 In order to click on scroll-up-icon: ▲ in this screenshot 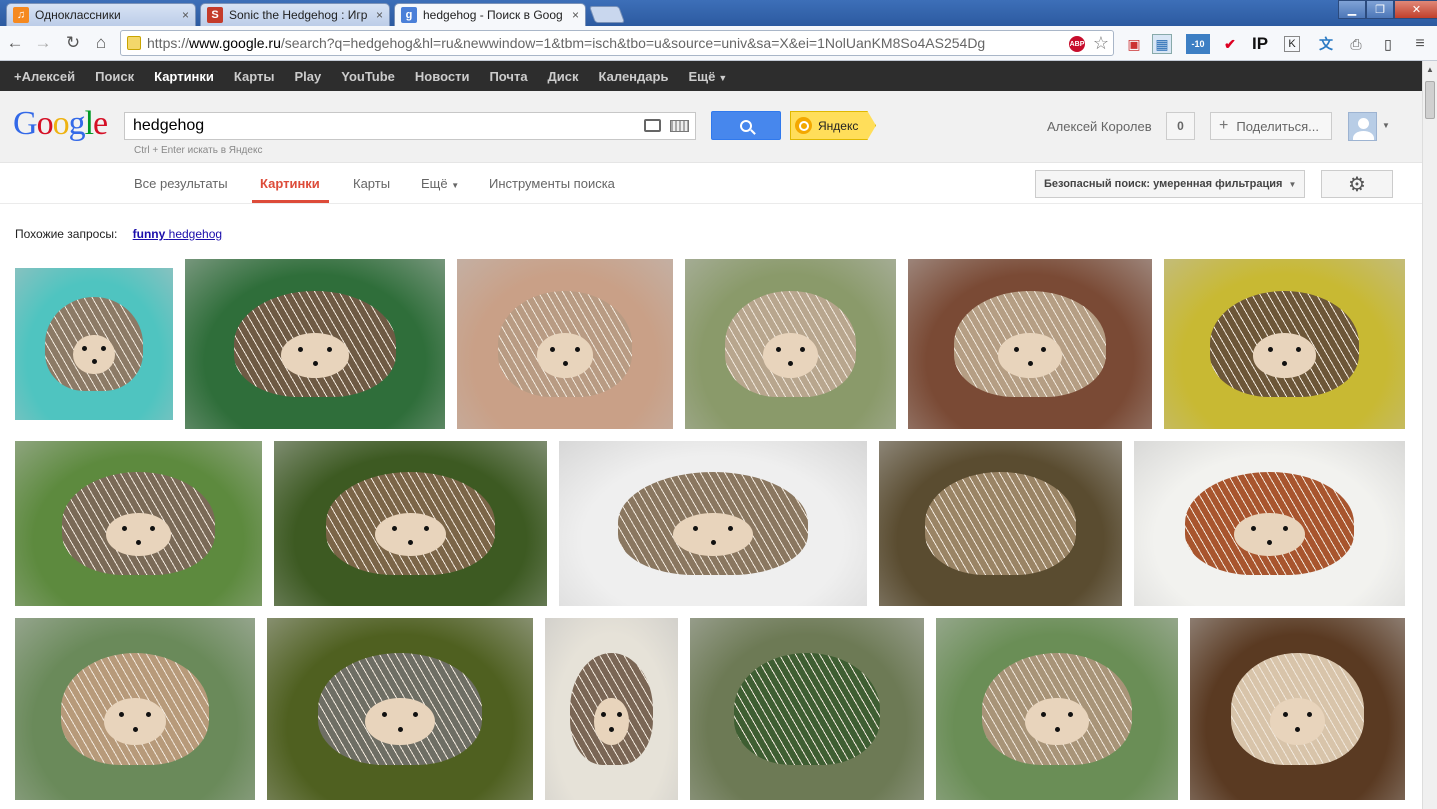, I will do `click(1430, 69)`.